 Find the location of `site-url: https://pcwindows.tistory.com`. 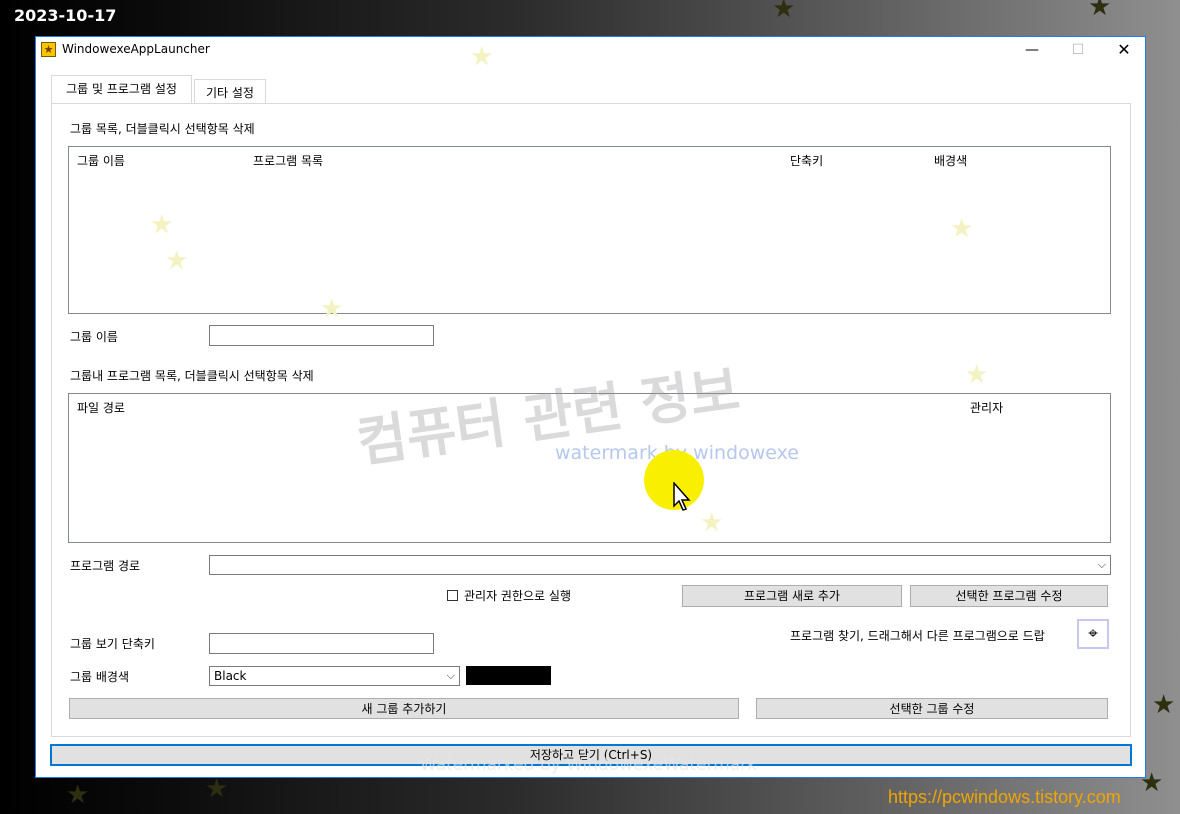

site-url: https://pcwindows.tistory.com is located at coordinates (1004, 797).